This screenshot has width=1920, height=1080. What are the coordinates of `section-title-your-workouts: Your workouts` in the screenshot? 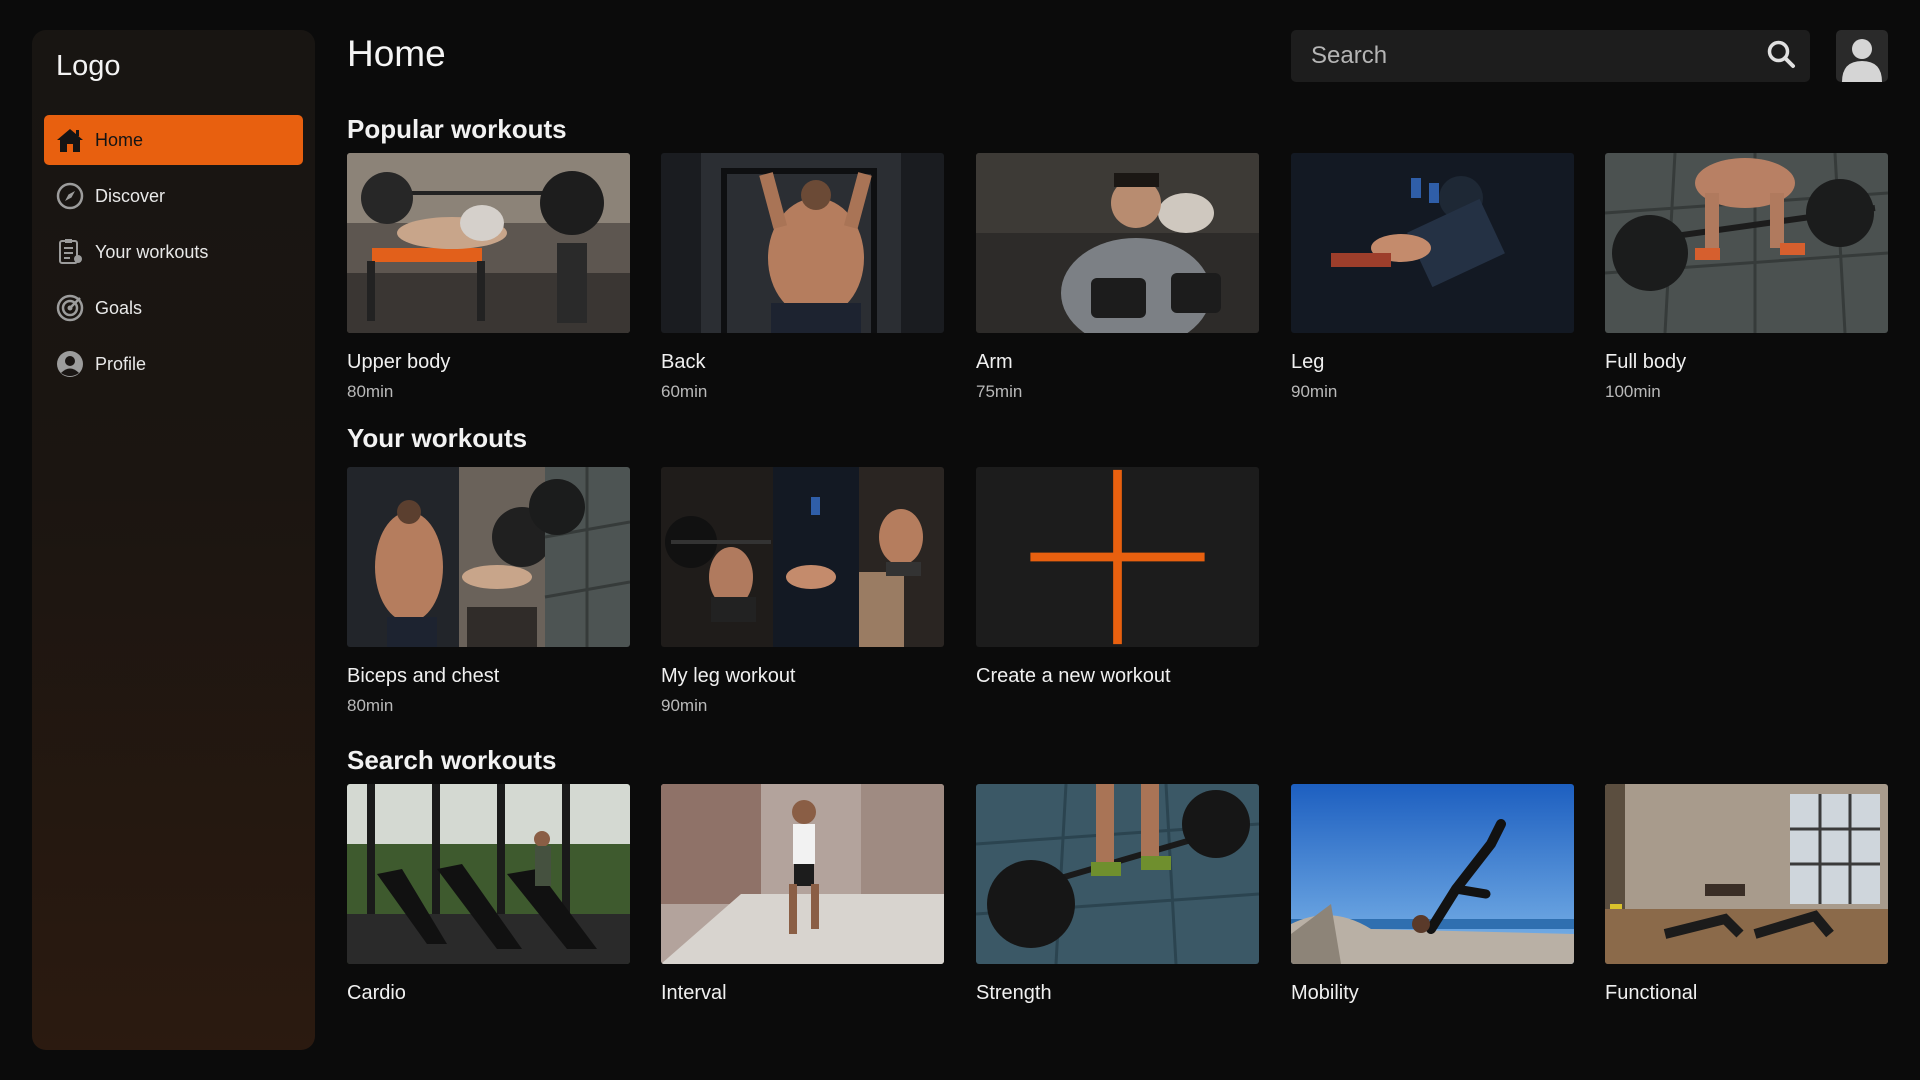 It's located at (437, 438).